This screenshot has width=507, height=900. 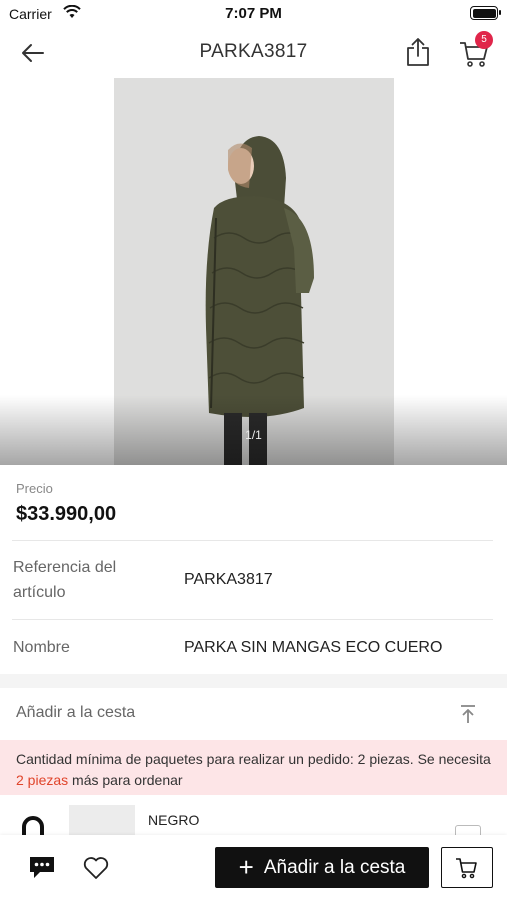 I want to click on cart-outline-icon, so click(x=466, y=868).